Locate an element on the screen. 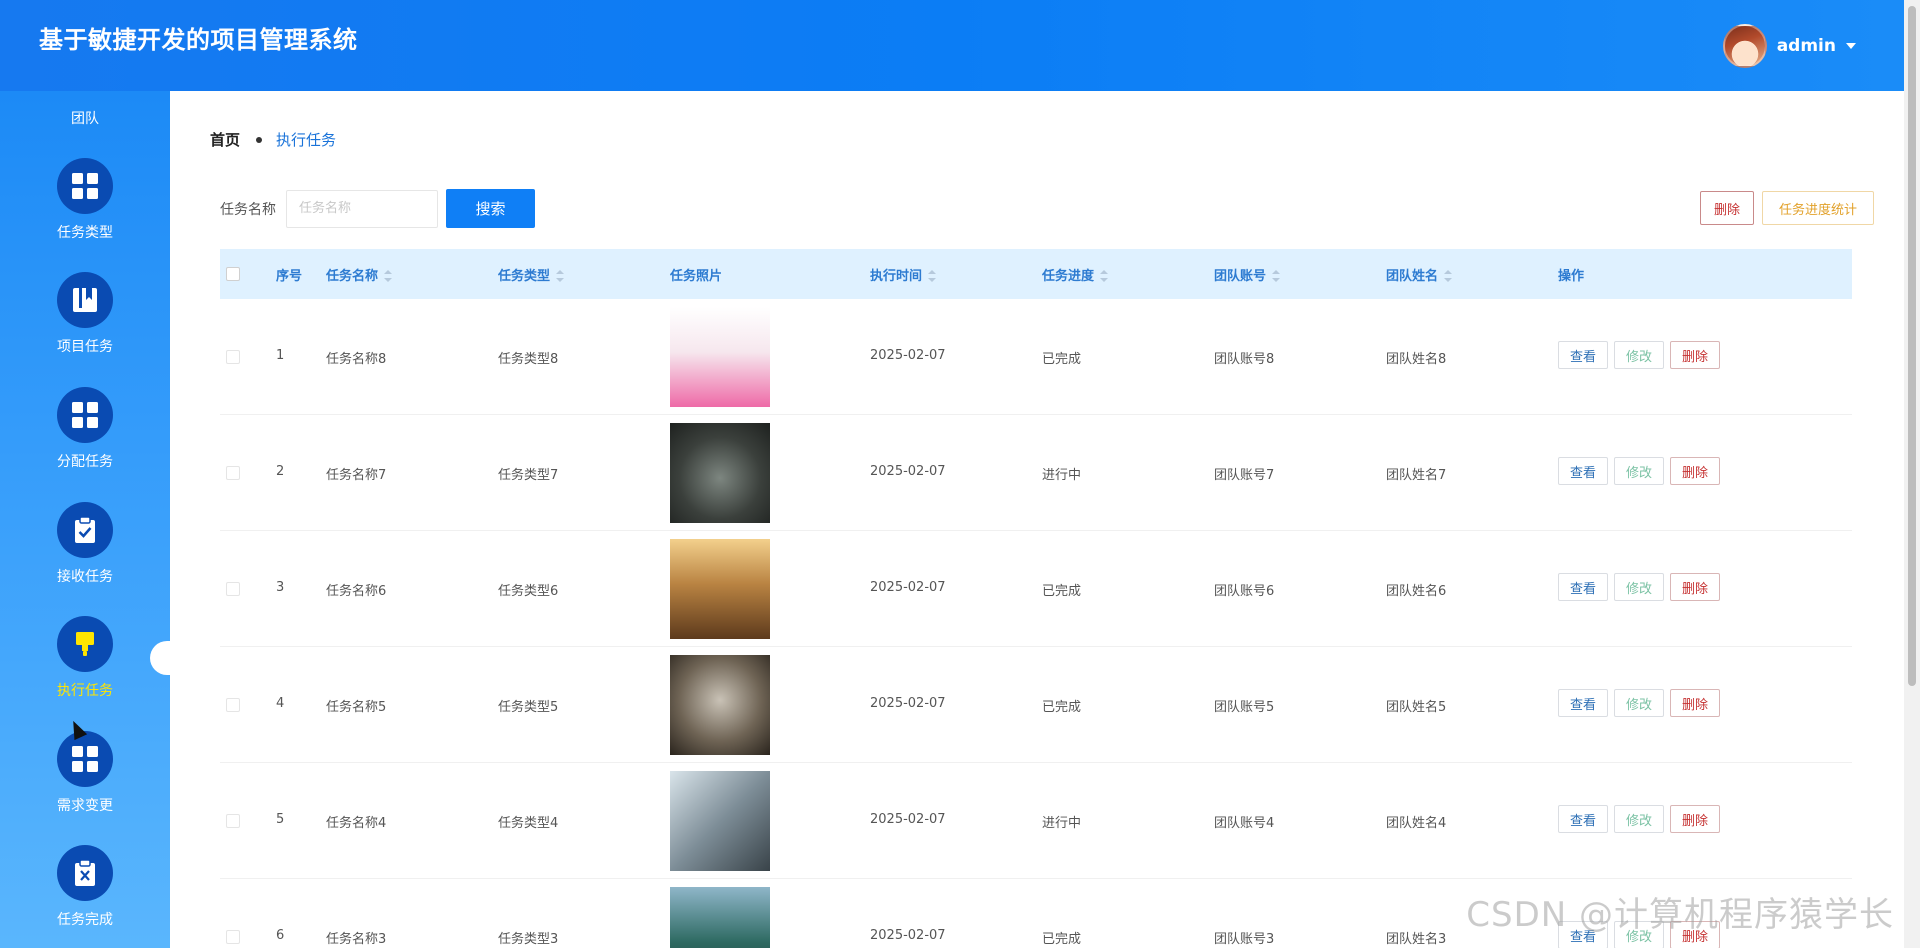 This screenshot has height=948, width=1920. table-row: 1 任务名称8 任务类型8 2025-02-07 已完成 团队账号8 团队姓名8 查看 修改 删除 is located at coordinates (1036, 357).